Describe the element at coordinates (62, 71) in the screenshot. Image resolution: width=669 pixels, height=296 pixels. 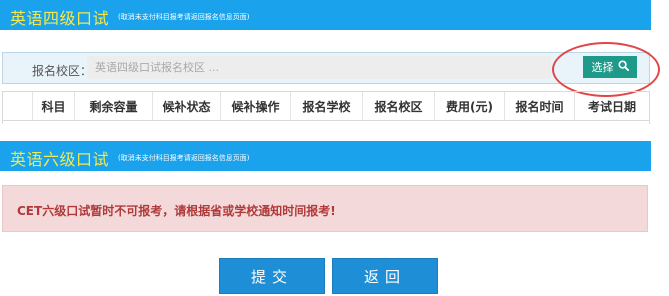
I see `campus-label: 报名校区：` at that location.